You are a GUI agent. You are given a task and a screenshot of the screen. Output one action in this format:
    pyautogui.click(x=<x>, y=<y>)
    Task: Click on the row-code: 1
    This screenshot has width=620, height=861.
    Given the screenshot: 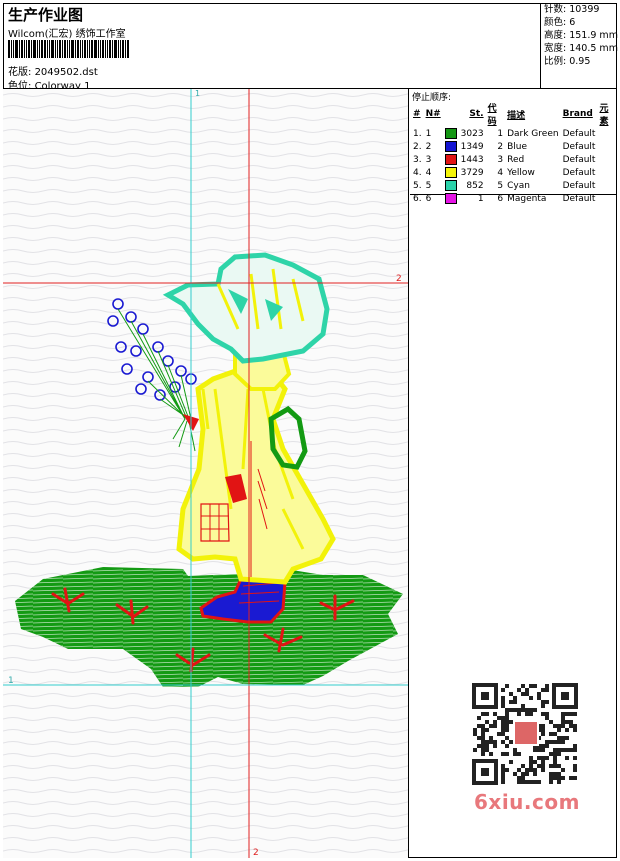 What is the action you would take?
    pyautogui.click(x=500, y=133)
    